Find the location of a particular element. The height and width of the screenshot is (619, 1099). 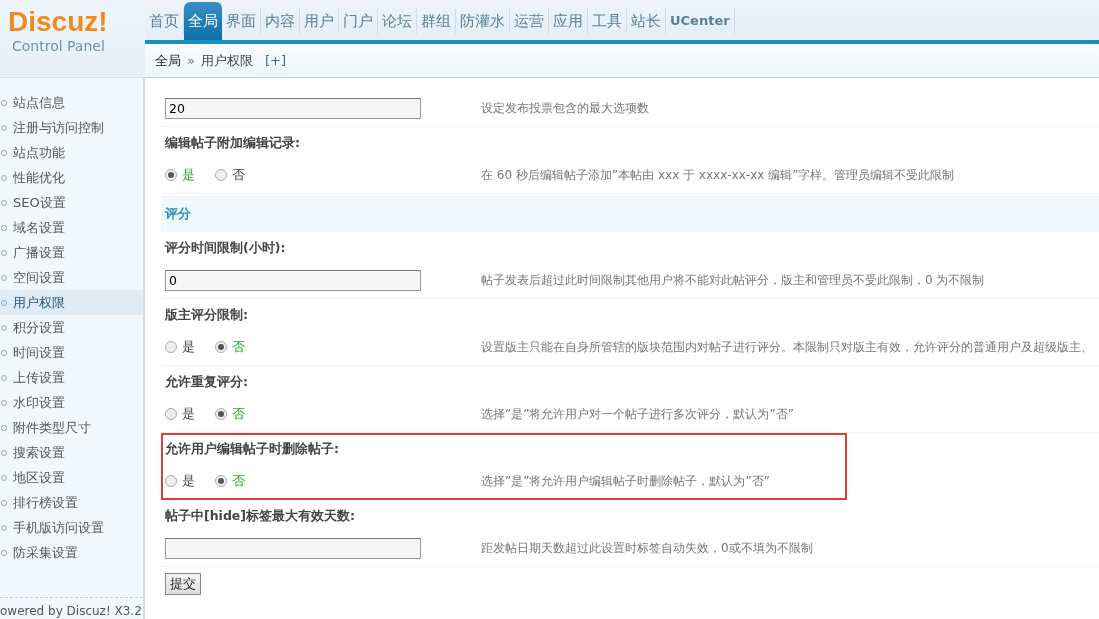

radio-option: 否 is located at coordinates (230, 175).